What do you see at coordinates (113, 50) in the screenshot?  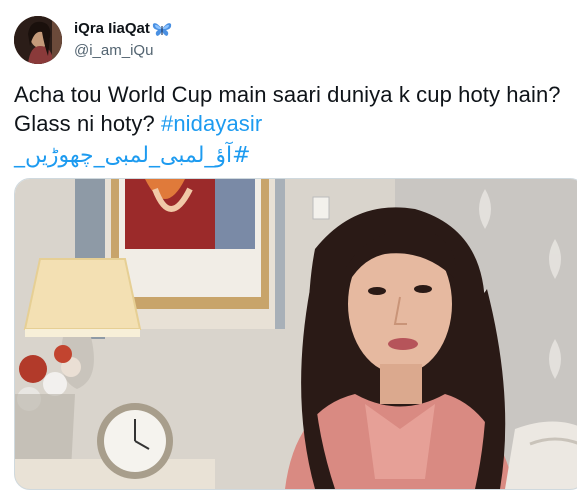 I see `author-handle: @i_am_iQu` at bounding box center [113, 50].